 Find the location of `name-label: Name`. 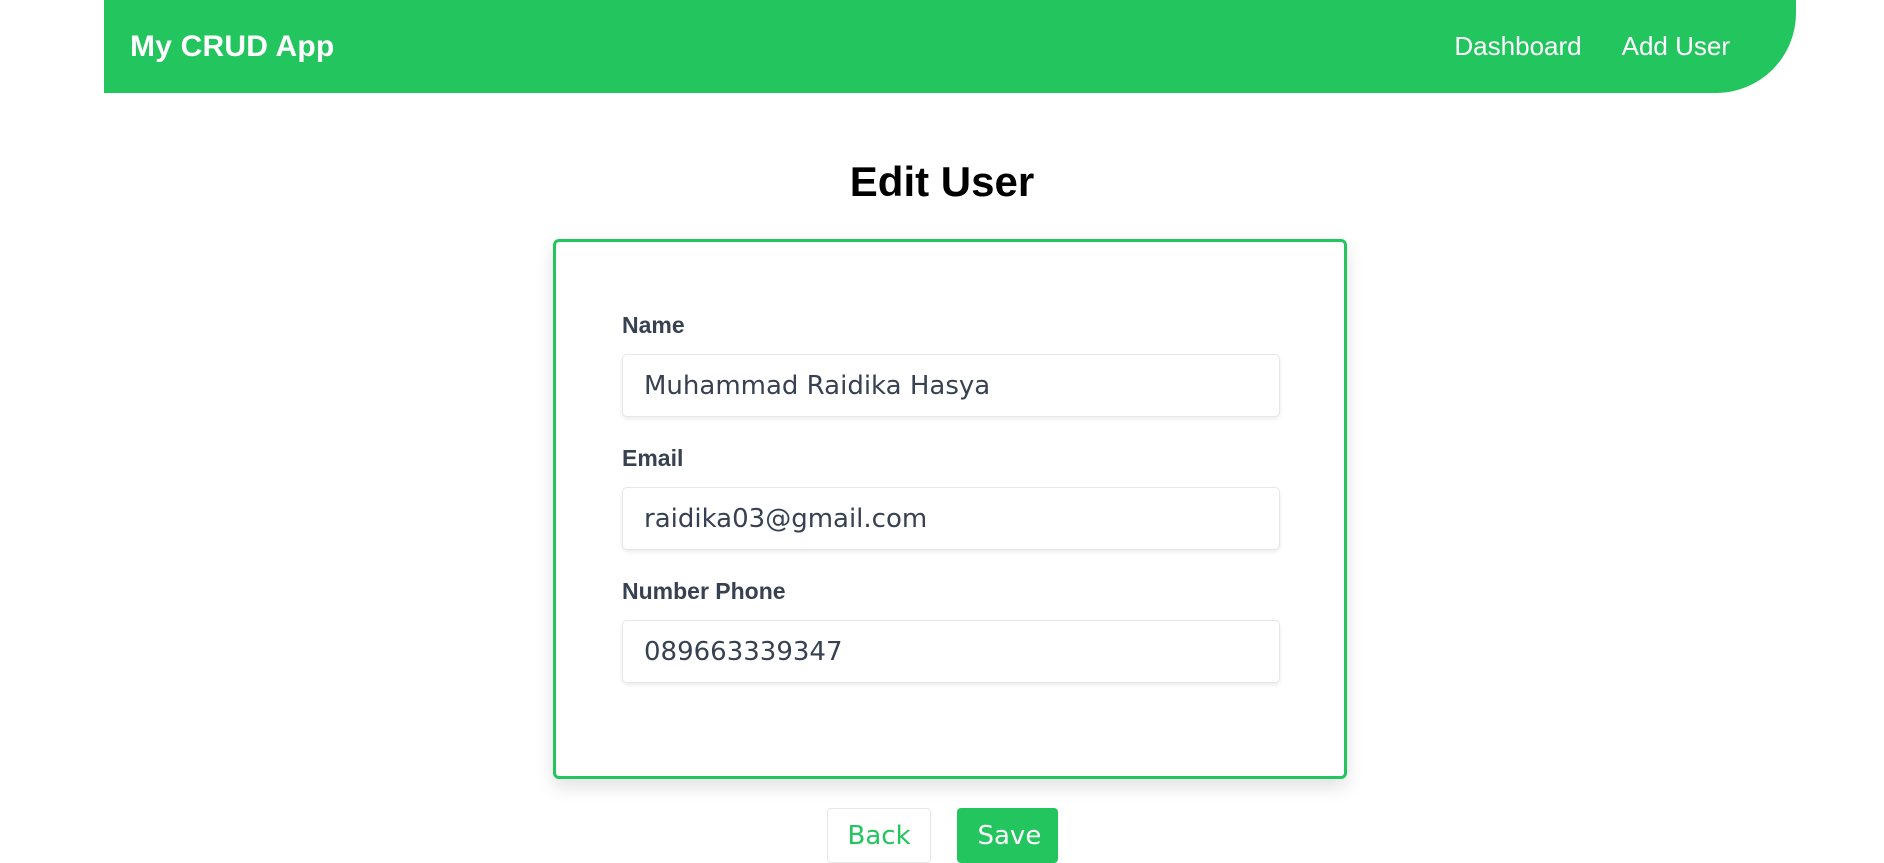

name-label: Name is located at coordinates (653, 325).